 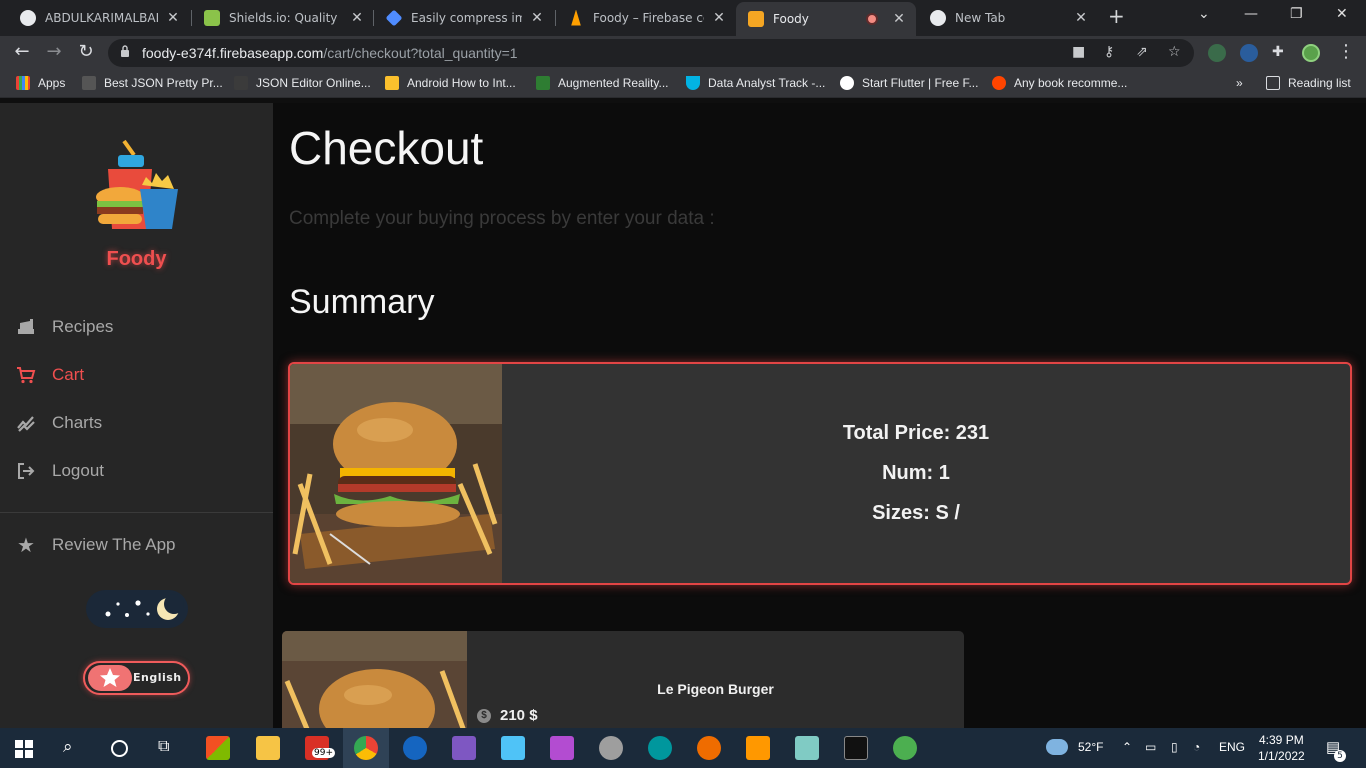 I want to click on tab-shields: Shields.io: Quality met ✕, so click(x=283, y=17).